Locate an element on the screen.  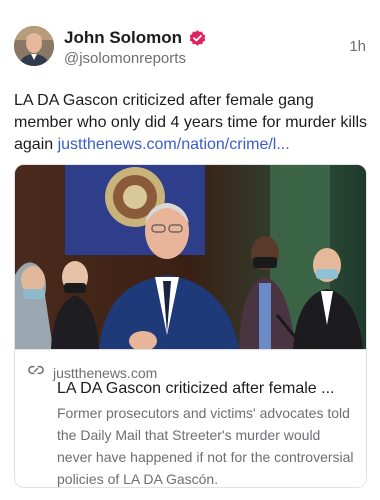
verified-badge-icon is located at coordinates (197, 38).